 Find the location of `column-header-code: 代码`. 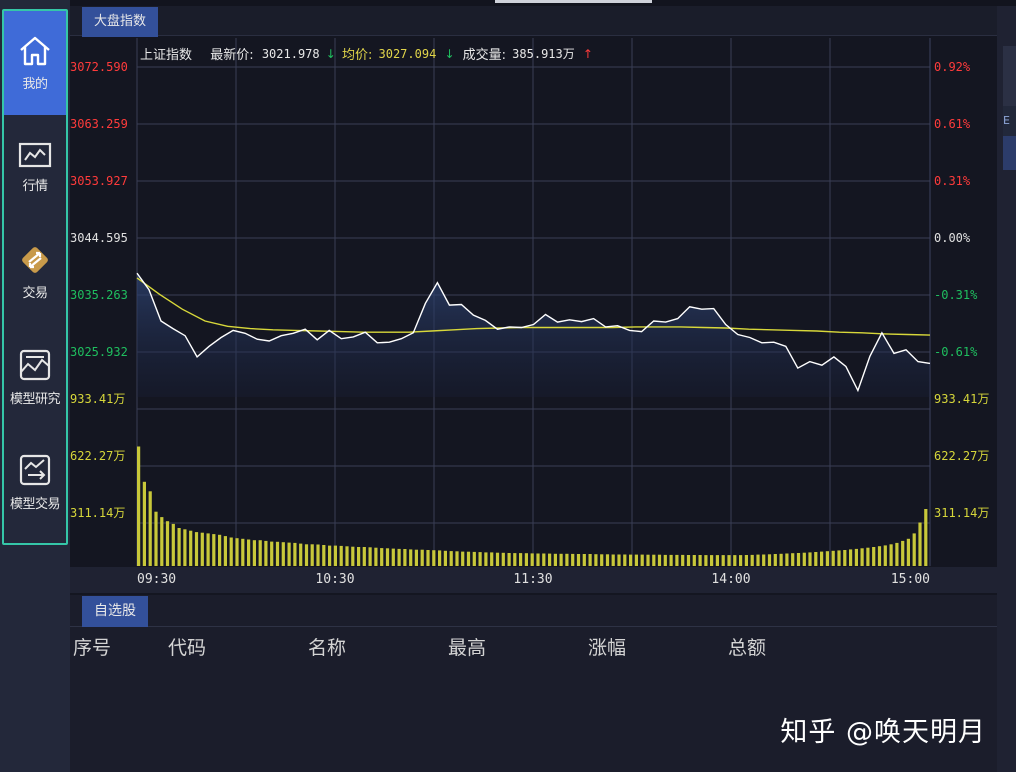

column-header-code: 代码 is located at coordinates (187, 646).